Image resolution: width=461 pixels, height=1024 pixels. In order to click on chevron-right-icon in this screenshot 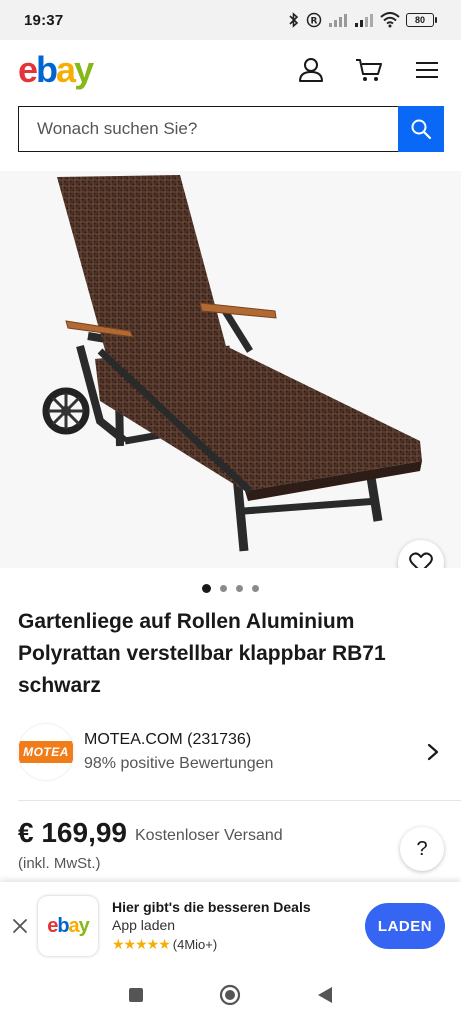, I will do `click(433, 752)`.